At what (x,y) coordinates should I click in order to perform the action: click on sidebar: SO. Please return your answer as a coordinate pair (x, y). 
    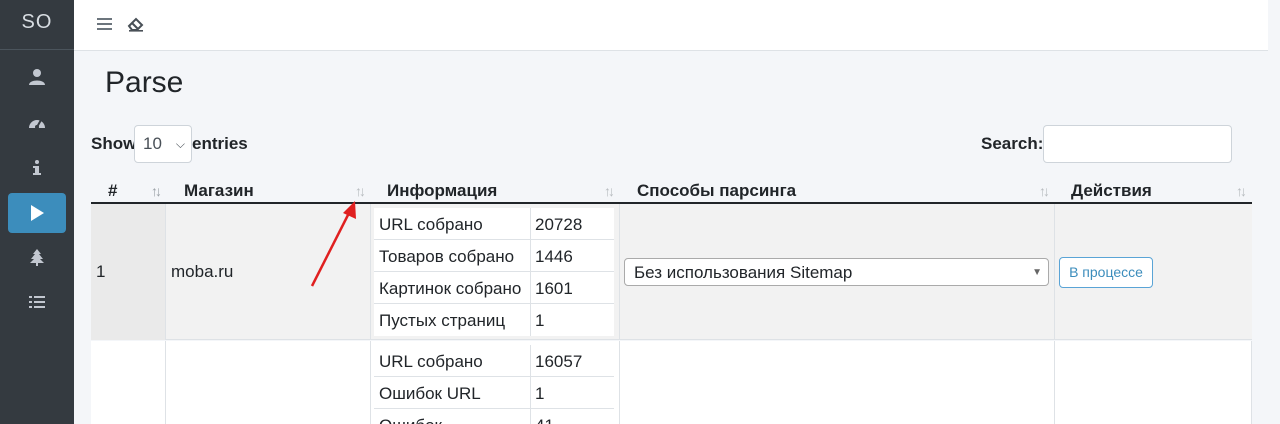
    Looking at the image, I should click on (37, 212).